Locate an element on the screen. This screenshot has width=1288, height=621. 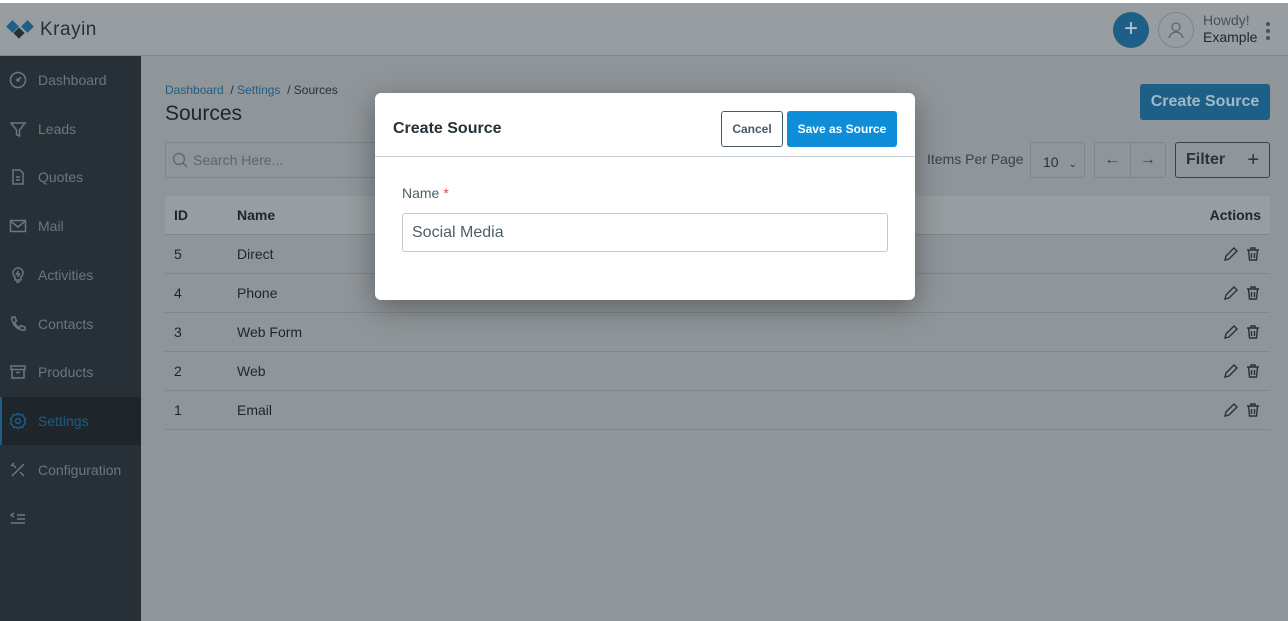
greeting-text: Howdy! is located at coordinates (1226, 20).